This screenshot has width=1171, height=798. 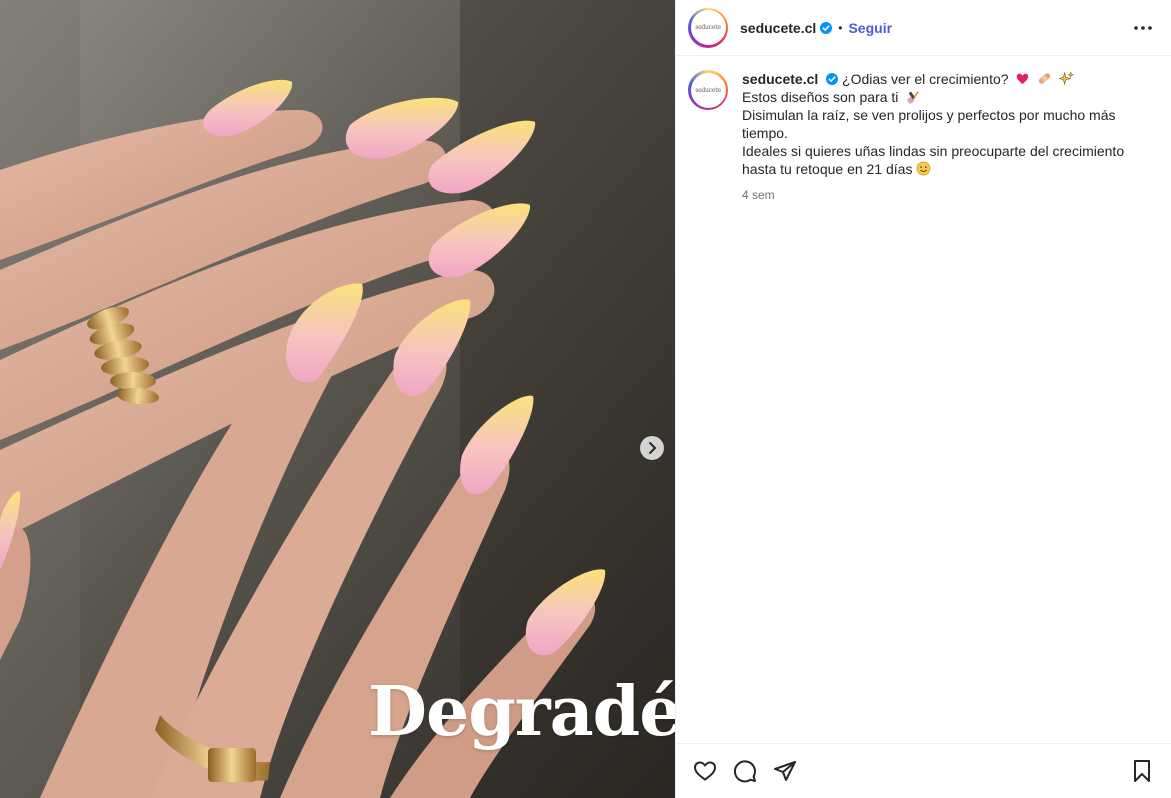 I want to click on more-options-icon, so click(x=1143, y=28).